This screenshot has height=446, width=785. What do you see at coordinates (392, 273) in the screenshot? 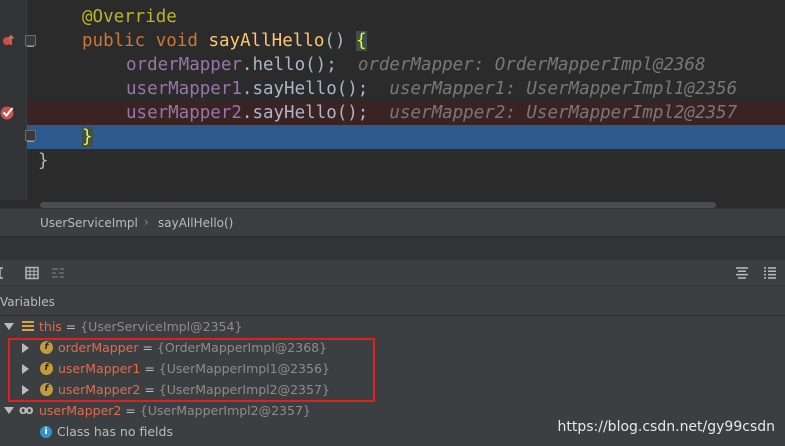
I see `debug-toolbar` at bounding box center [392, 273].